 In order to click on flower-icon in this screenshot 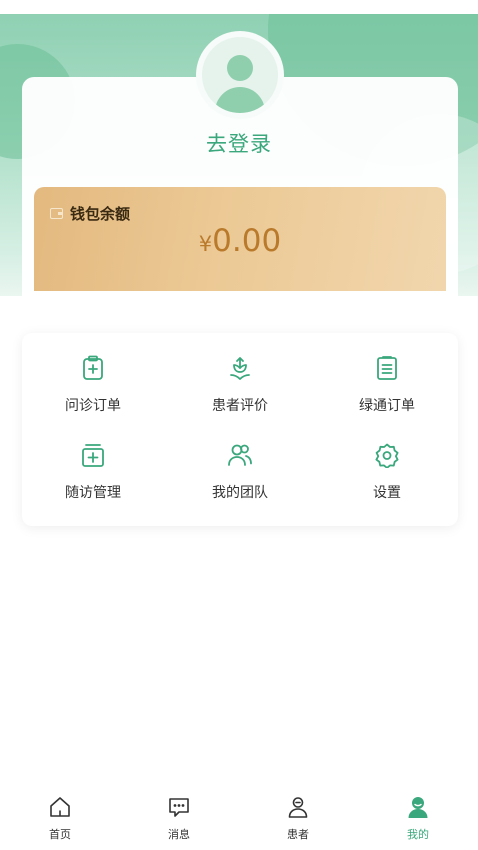, I will do `click(240, 368)`.